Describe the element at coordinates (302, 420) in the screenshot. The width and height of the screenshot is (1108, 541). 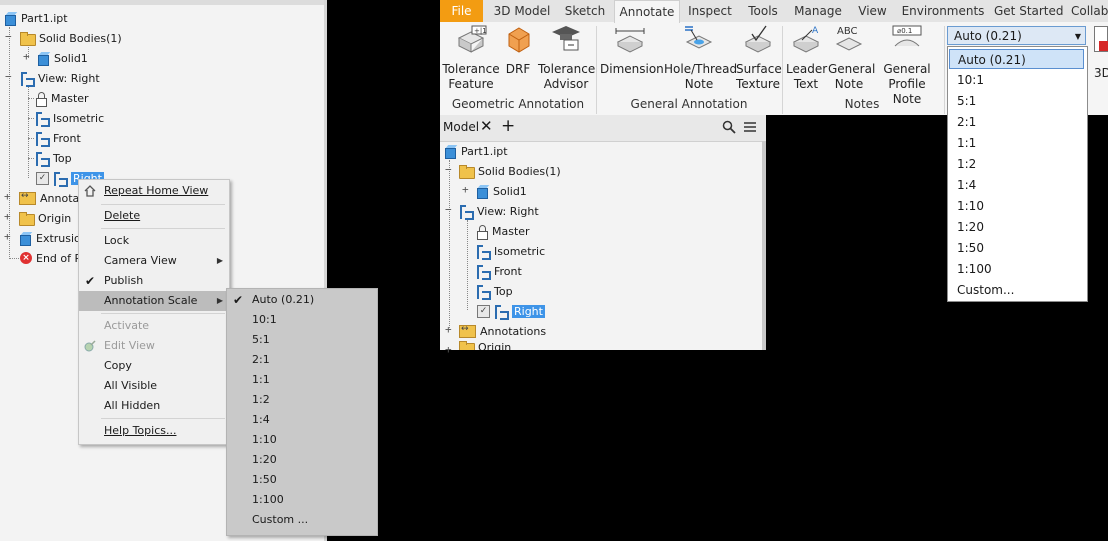
I see `submenu-item-1-4: 1:4` at that location.